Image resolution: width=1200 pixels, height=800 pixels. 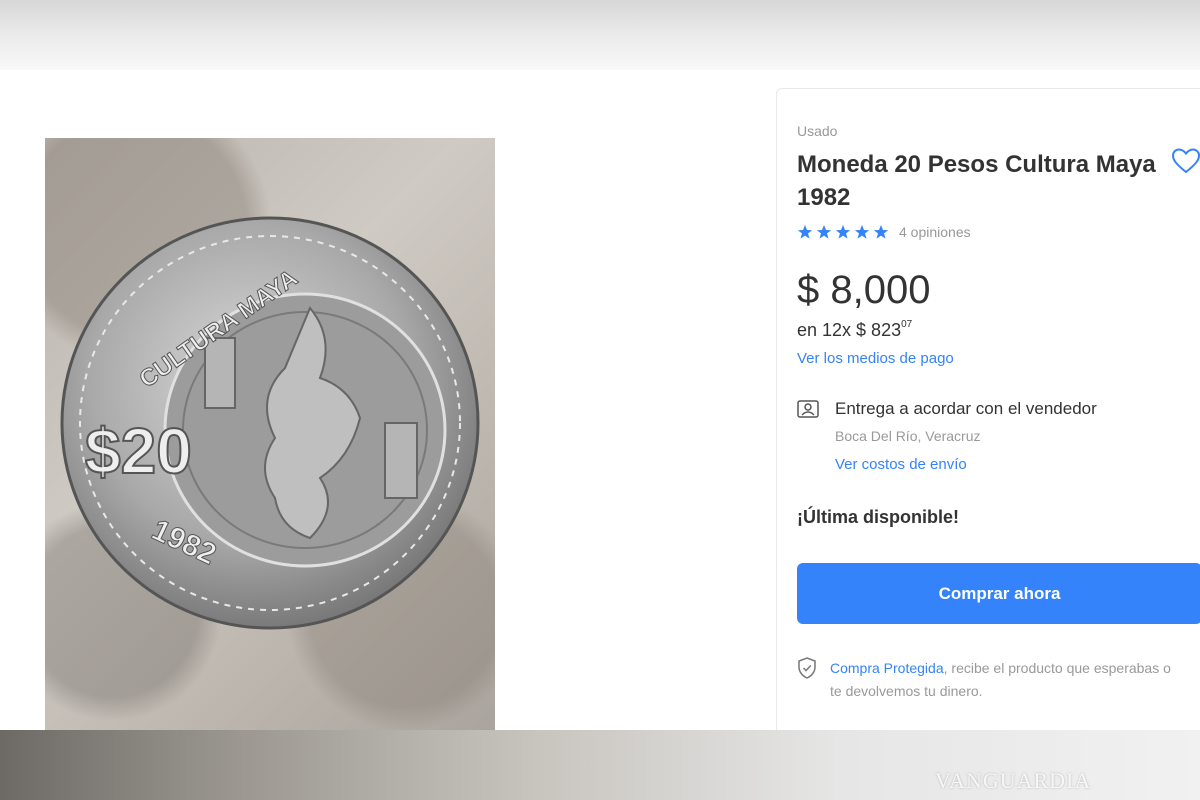 What do you see at coordinates (600, 35) in the screenshot?
I see `top-background-blur` at bounding box center [600, 35].